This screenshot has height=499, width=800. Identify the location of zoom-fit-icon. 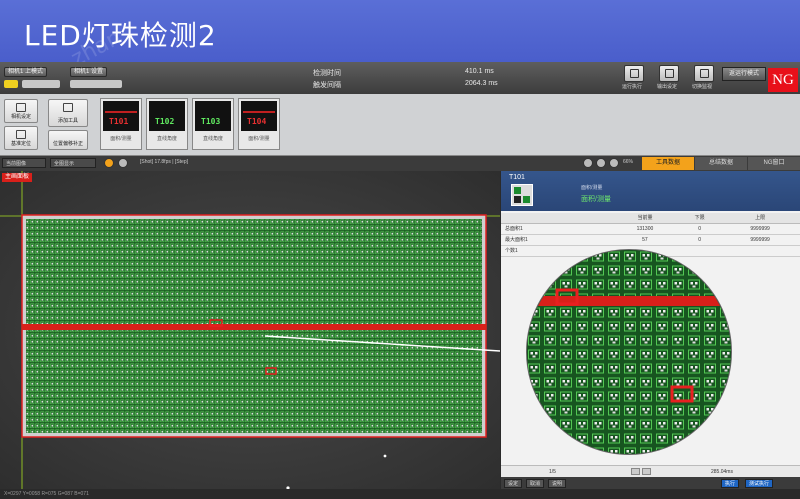
(614, 163).